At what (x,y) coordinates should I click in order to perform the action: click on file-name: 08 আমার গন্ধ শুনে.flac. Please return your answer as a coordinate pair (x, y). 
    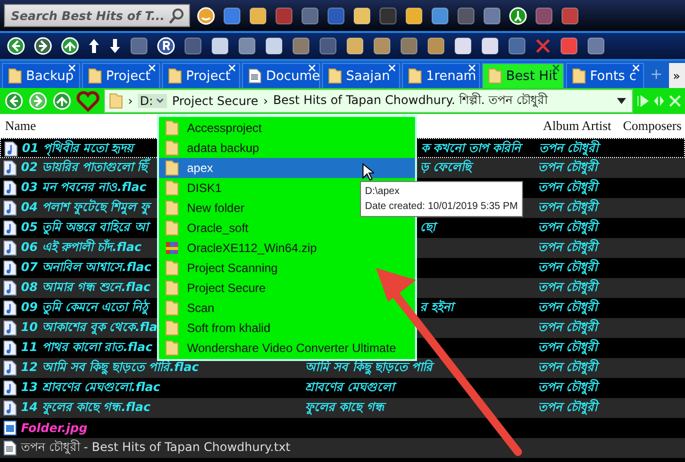
    Looking at the image, I should click on (85, 287).